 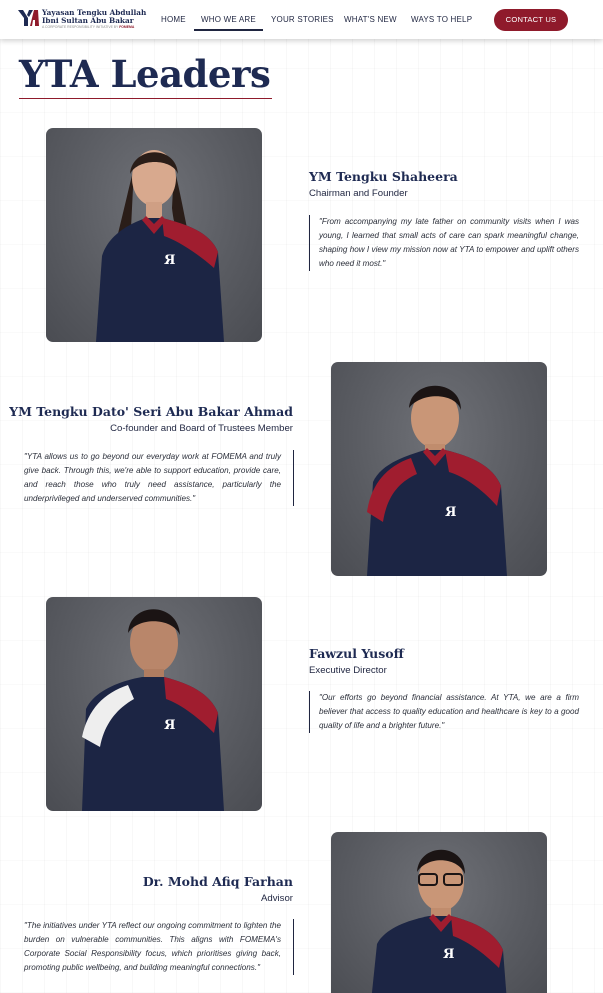 I want to click on leader-photo-abu-bakar: Я, so click(x=439, y=469).